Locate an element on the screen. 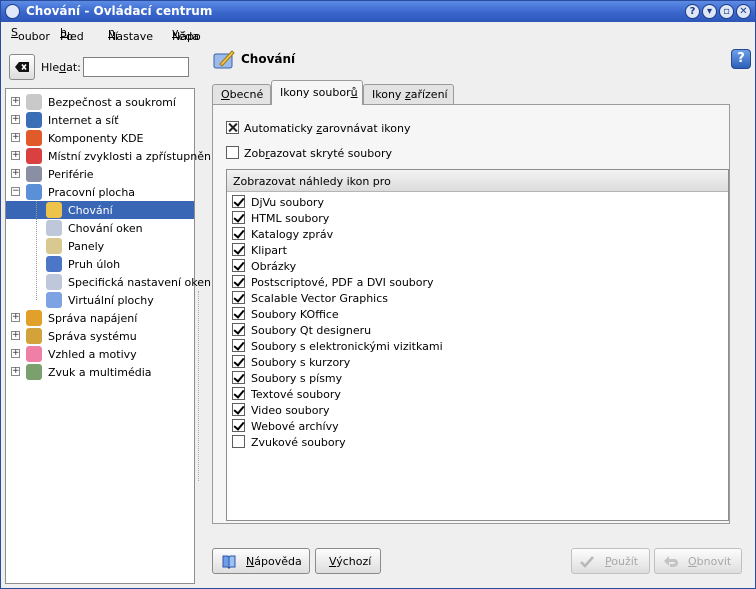 The width and height of the screenshot is (756, 589). check-icon is located at coordinates (587, 562).